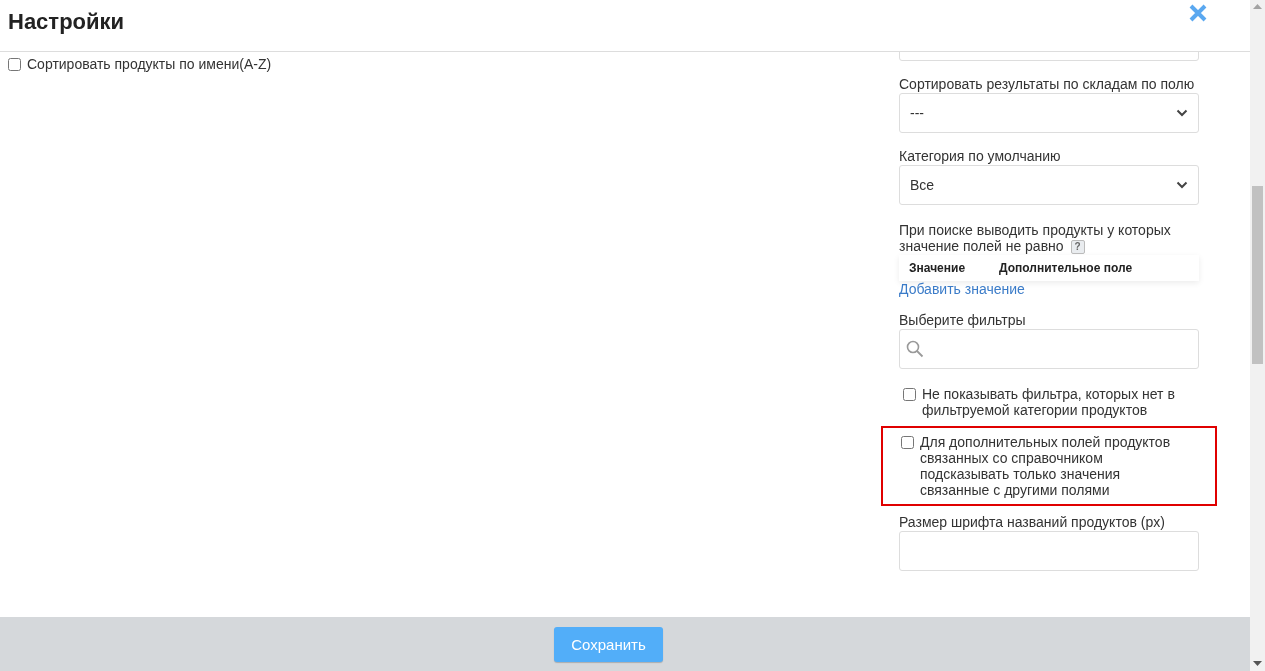 The height and width of the screenshot is (671, 1265). What do you see at coordinates (962, 289) in the screenshot?
I see `add-value-link: Добавить значение` at bounding box center [962, 289].